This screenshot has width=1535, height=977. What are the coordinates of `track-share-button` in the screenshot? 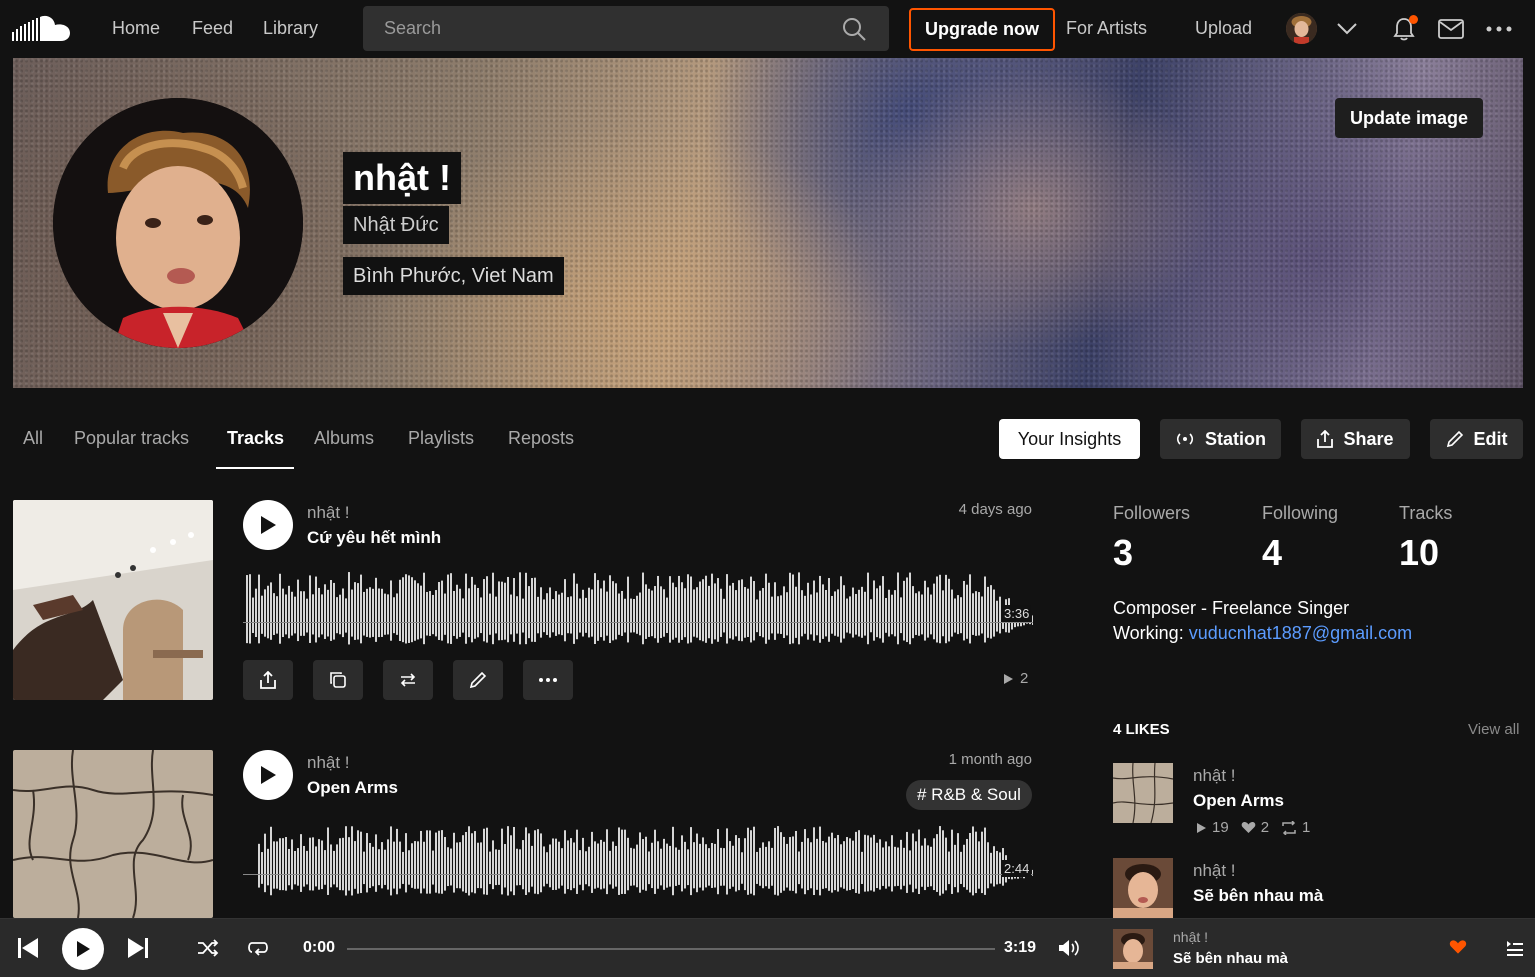 It's located at (268, 680).